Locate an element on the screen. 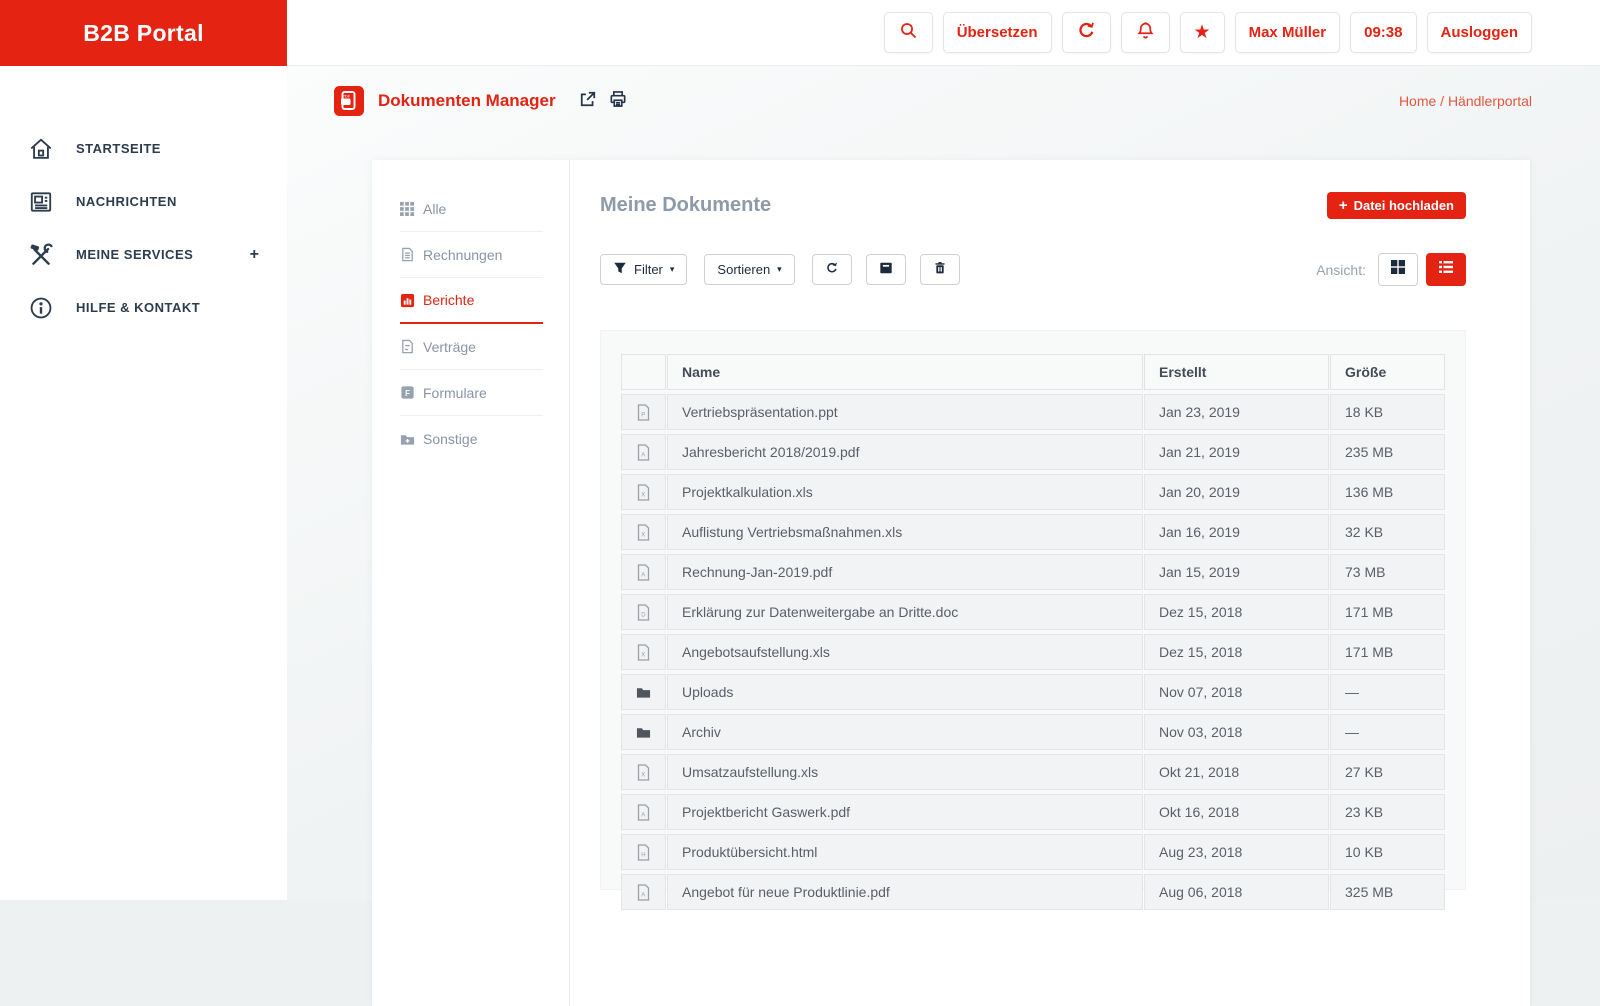  document-created: Okt 21, 2018 is located at coordinates (1236, 772).